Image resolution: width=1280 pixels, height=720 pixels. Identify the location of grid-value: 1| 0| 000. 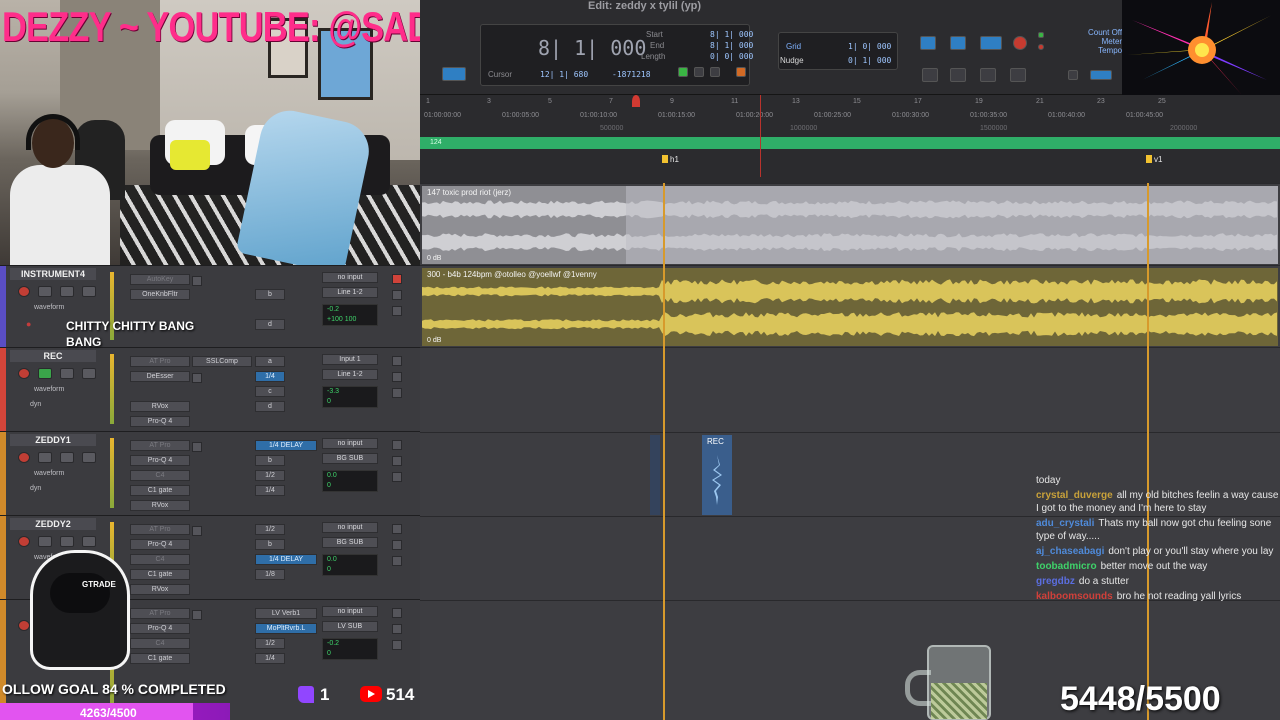
(869, 46).